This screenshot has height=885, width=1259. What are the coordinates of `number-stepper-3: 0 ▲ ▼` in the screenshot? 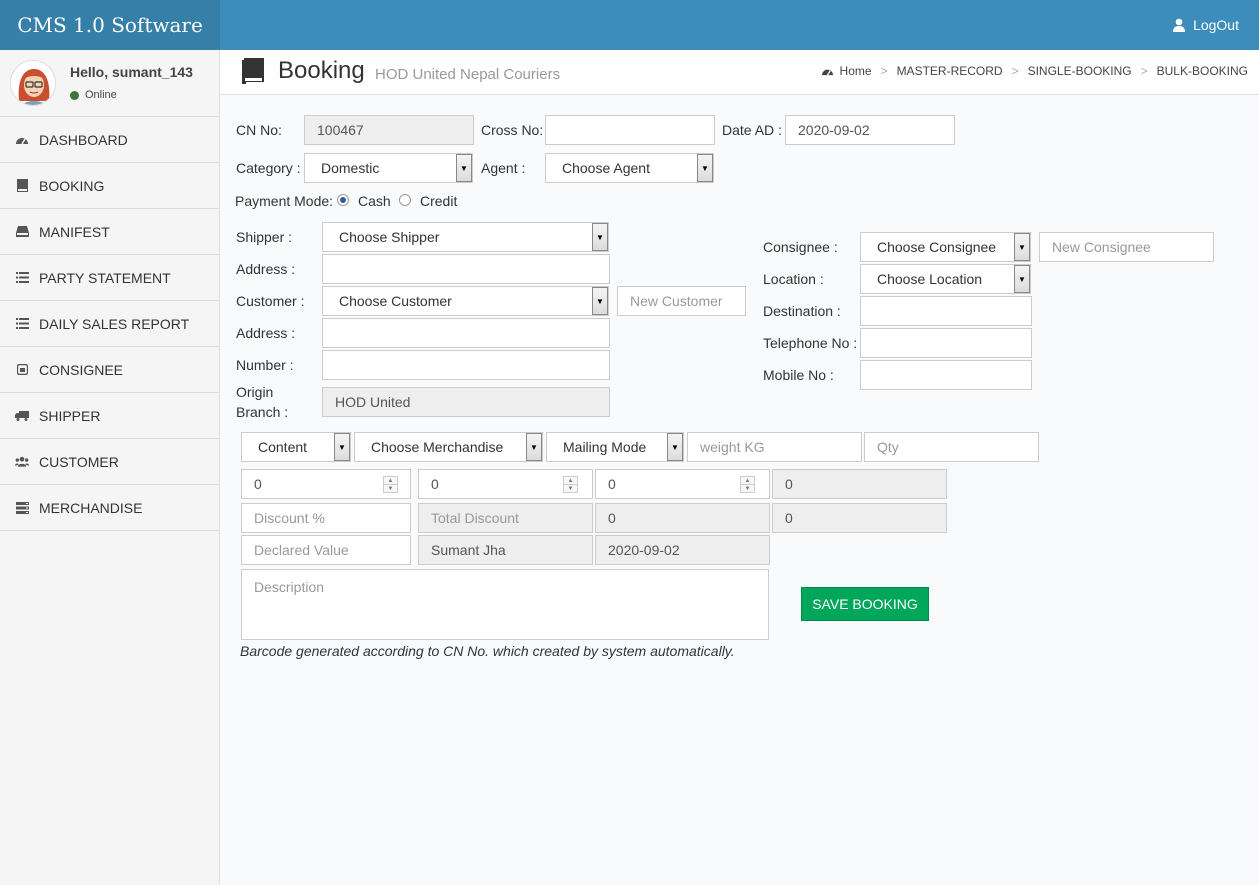 It's located at (682, 484).